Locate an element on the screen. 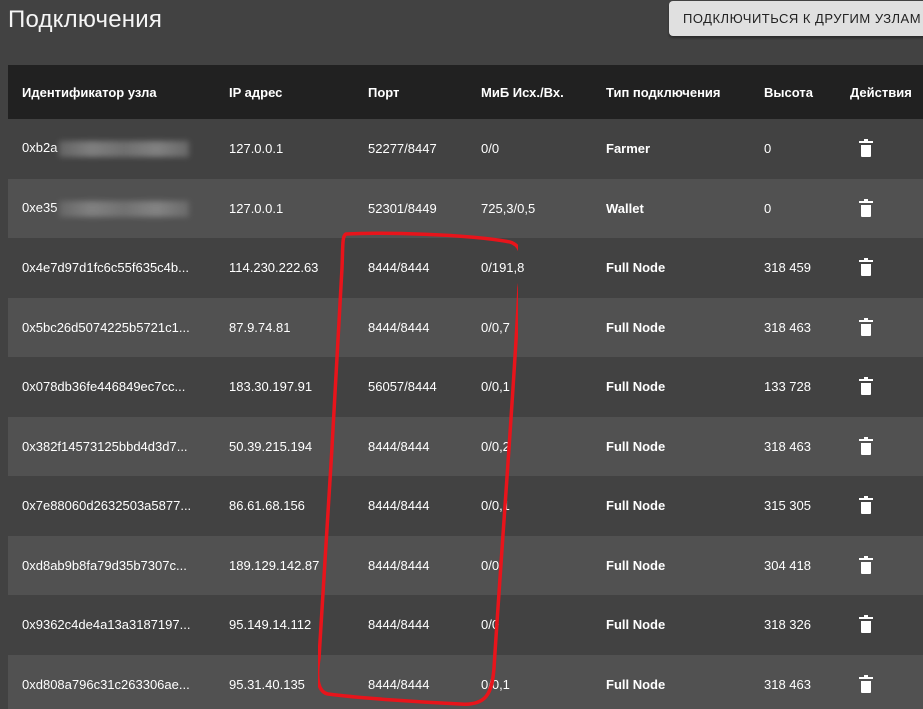 The image size is (923, 709). ip-address-cell-text: 183.30.197.91 is located at coordinates (271, 387).